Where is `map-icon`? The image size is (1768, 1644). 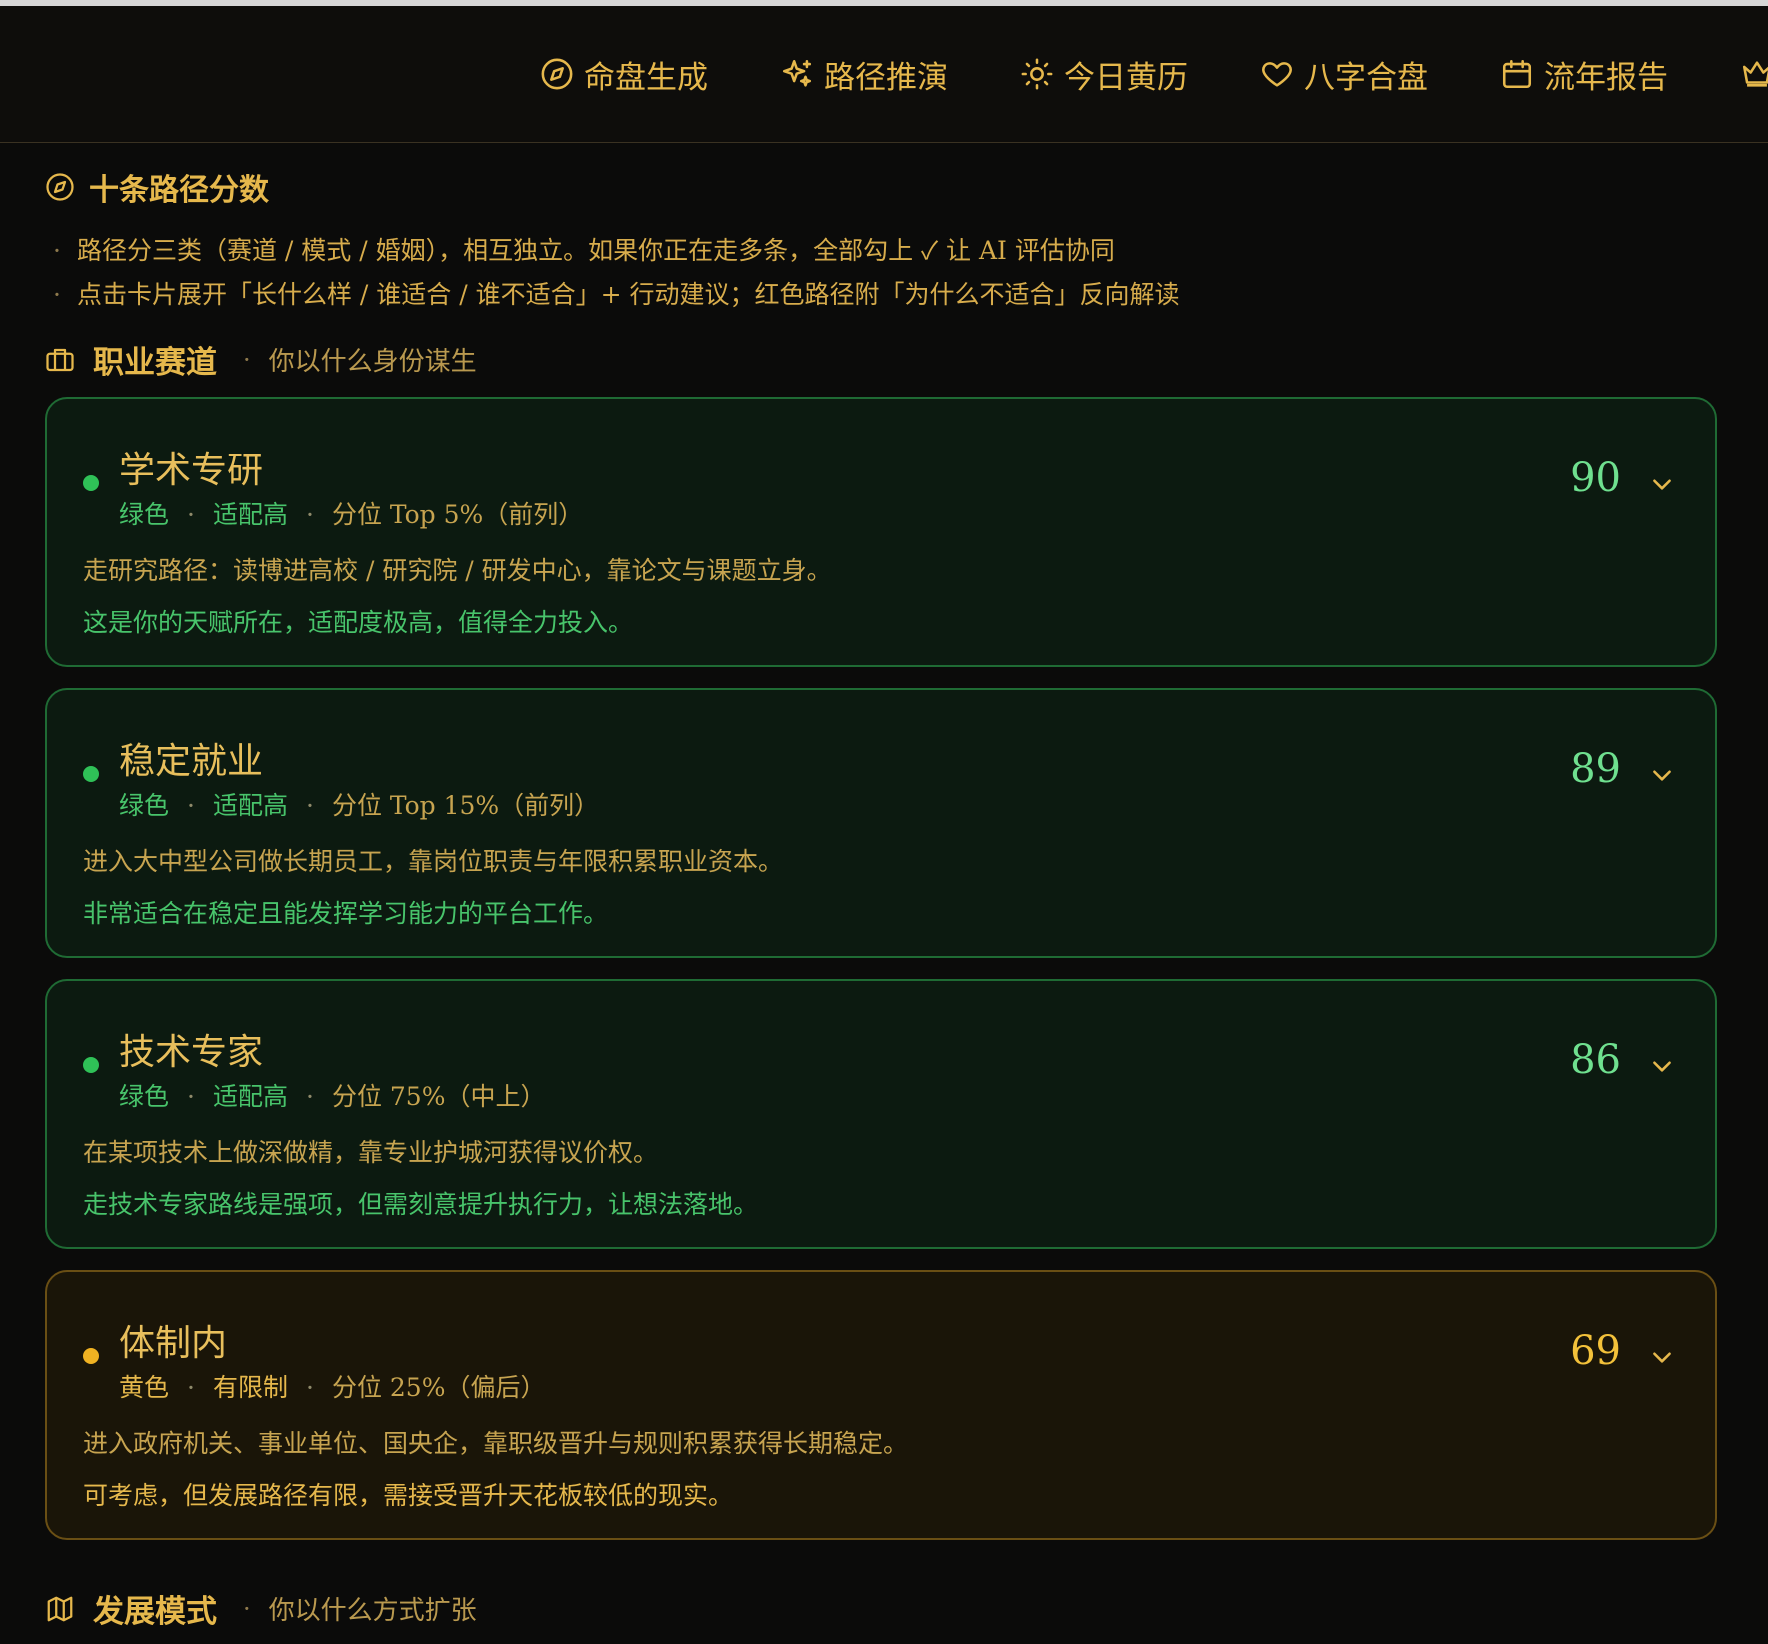 map-icon is located at coordinates (60, 1608).